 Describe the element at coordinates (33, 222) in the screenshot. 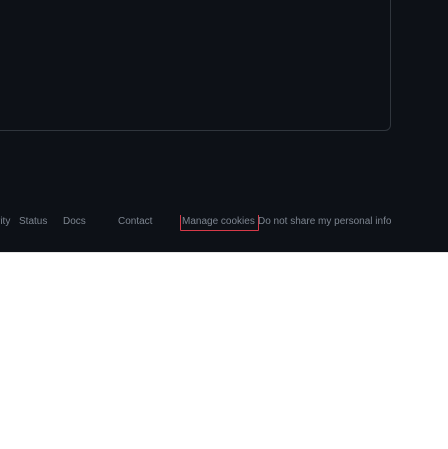

I see `footer-link-status: Status` at that location.